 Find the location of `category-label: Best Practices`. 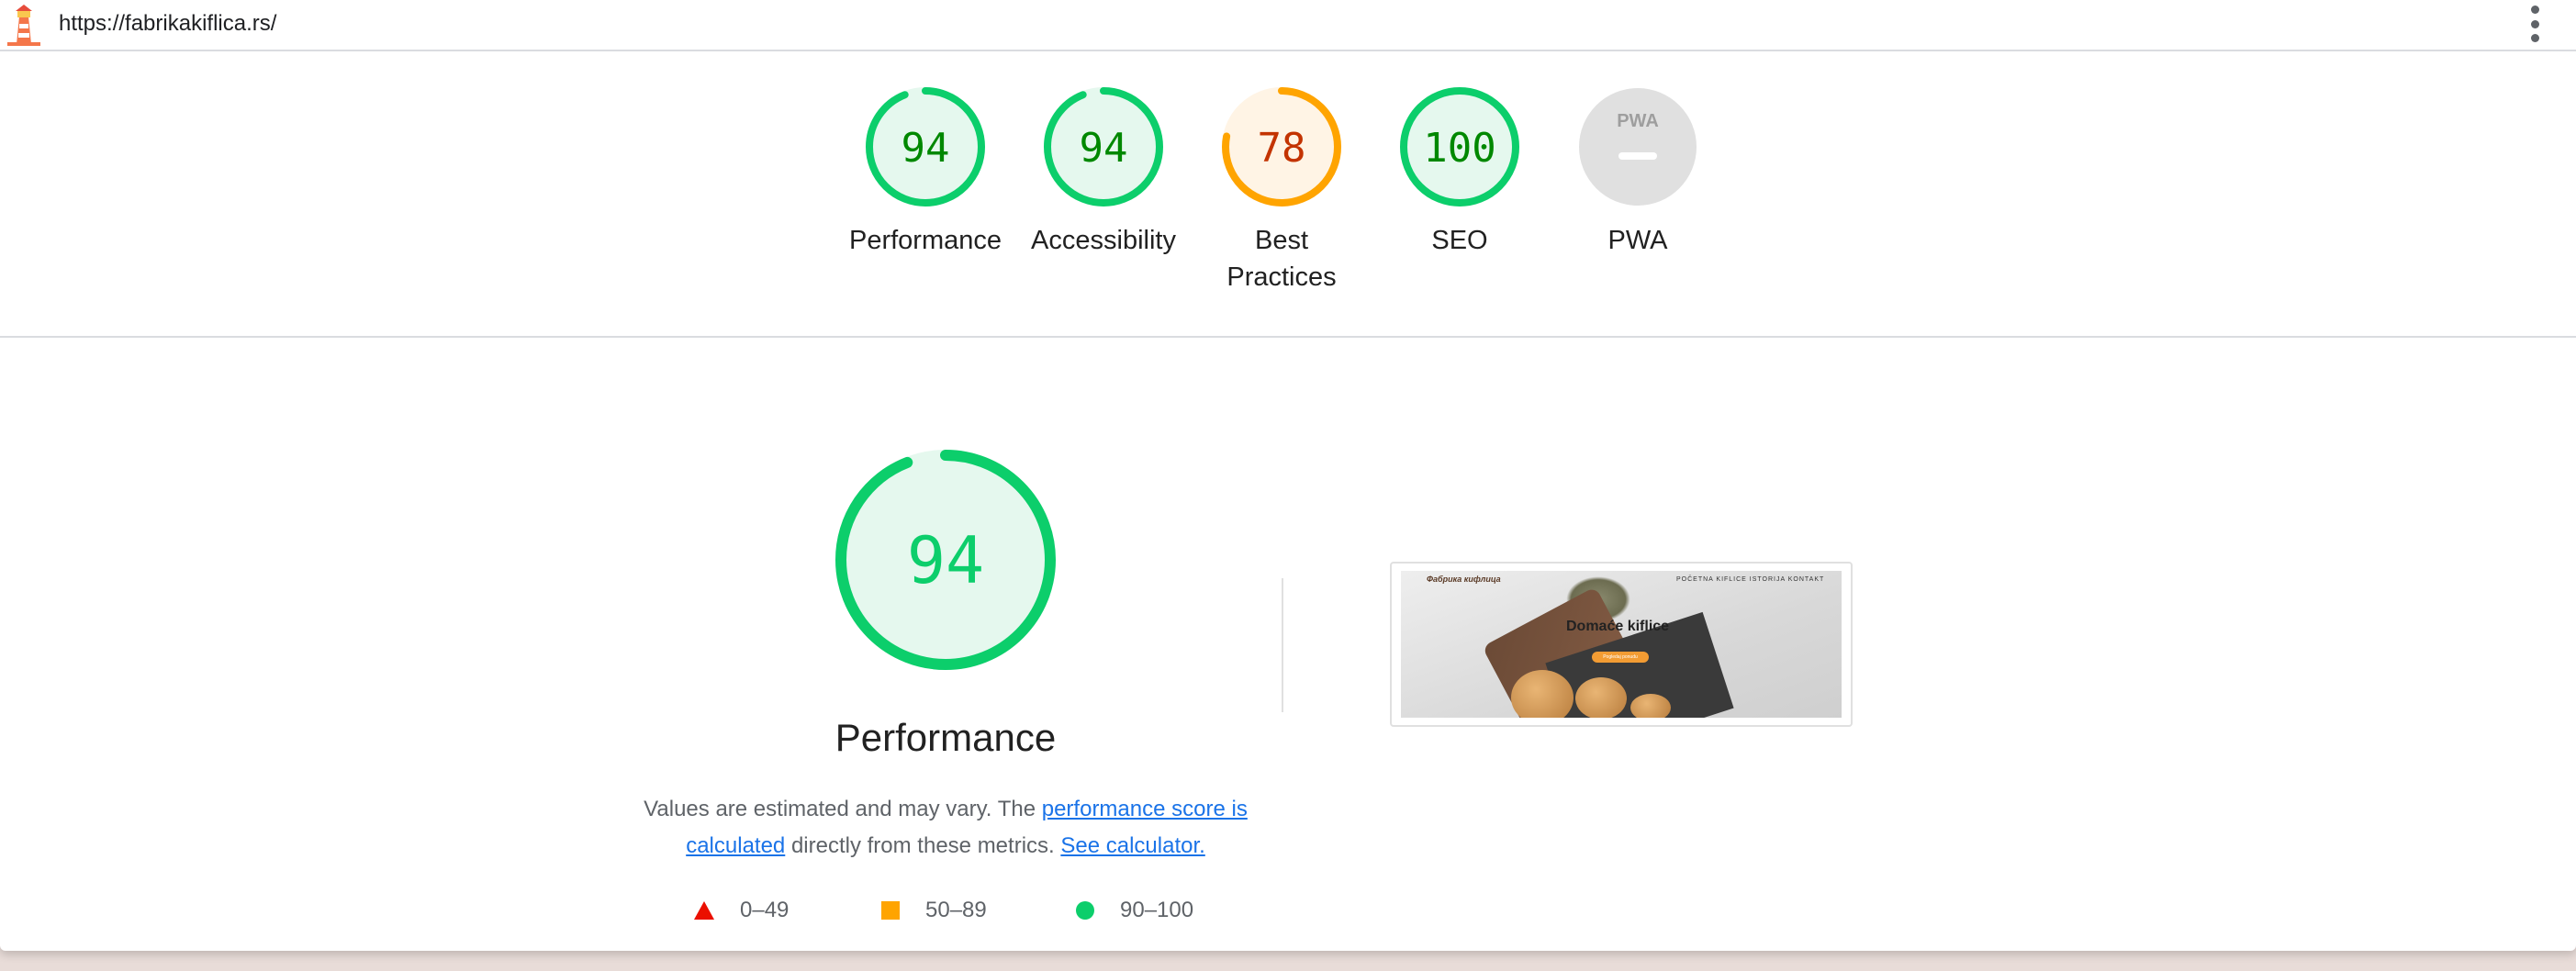

category-label: Best Practices is located at coordinates (1281, 259).